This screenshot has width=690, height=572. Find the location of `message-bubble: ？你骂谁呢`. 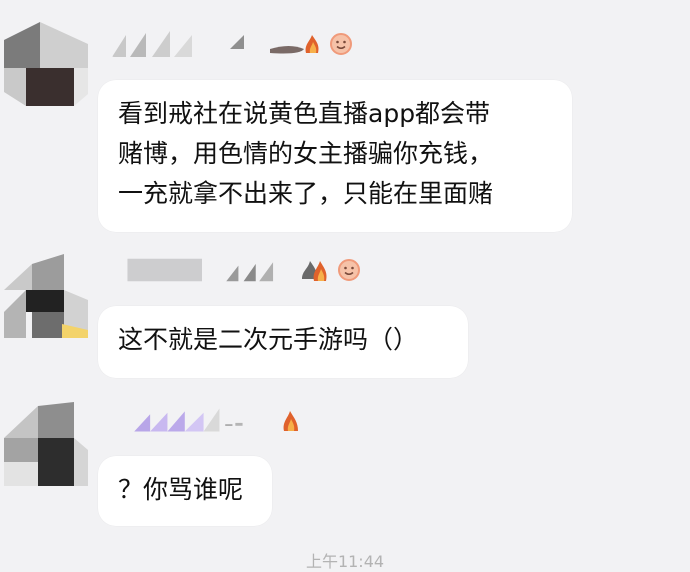

message-bubble: ？你骂谁呢 is located at coordinates (185, 491).